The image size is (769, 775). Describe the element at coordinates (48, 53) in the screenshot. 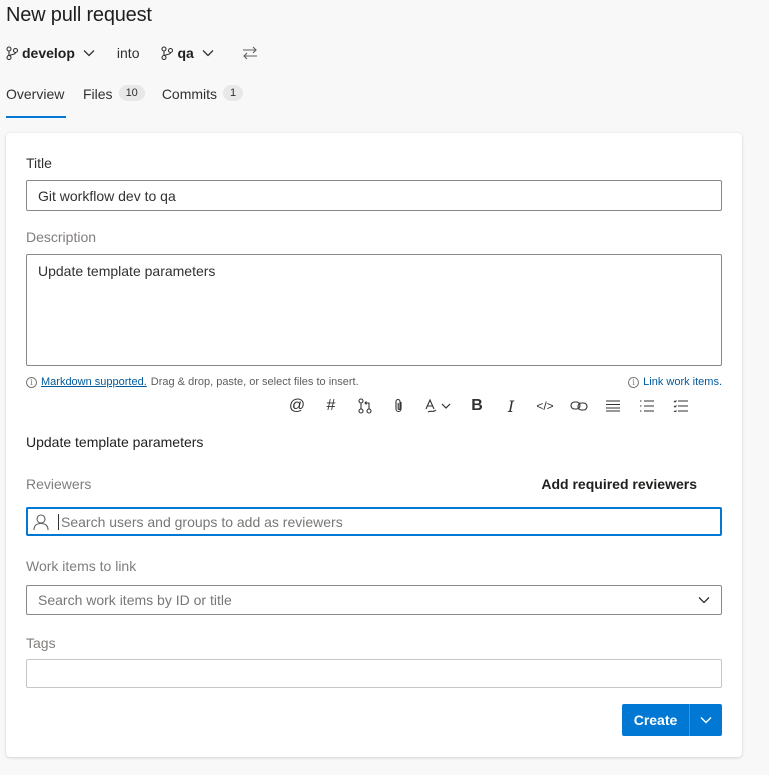

I see `source-branch-label: develop` at that location.